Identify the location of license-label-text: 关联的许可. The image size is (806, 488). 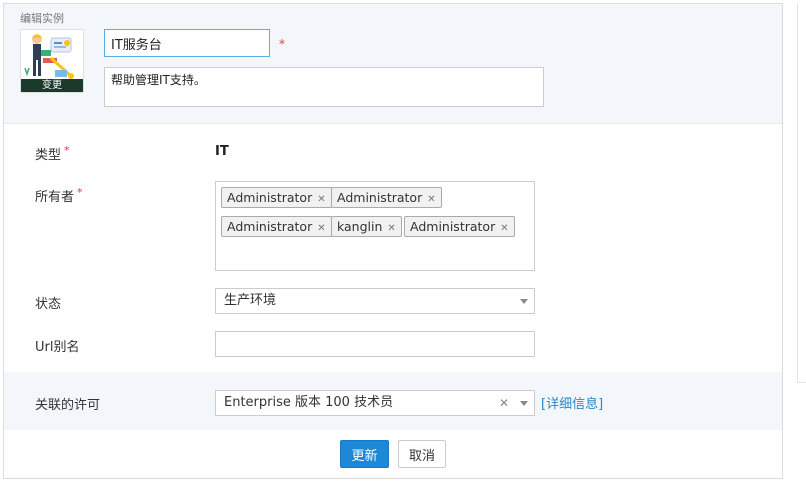
(68, 405).